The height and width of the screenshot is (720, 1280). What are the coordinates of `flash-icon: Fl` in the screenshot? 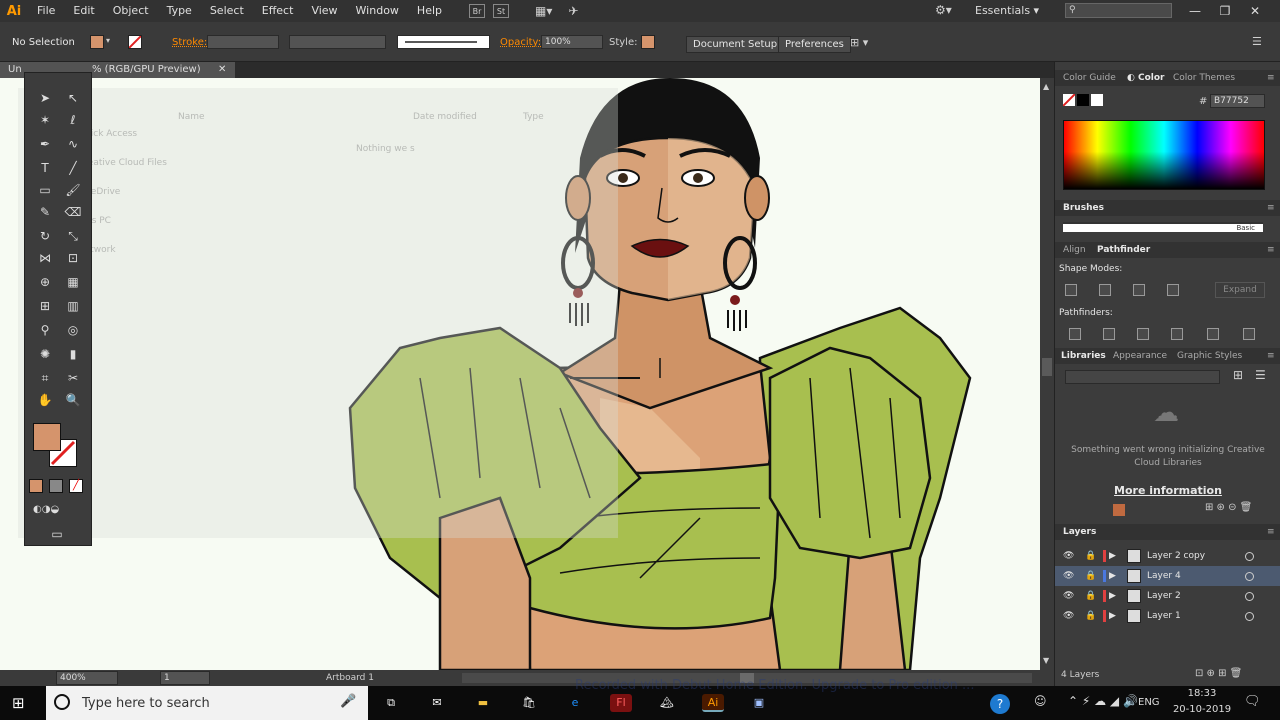 It's located at (621, 703).